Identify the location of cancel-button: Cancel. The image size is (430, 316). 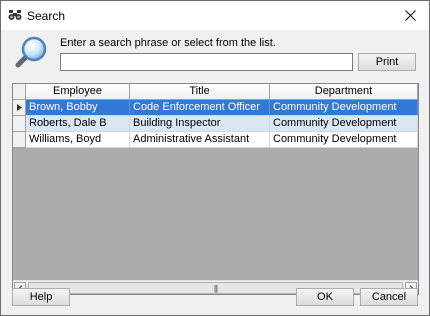
(389, 297).